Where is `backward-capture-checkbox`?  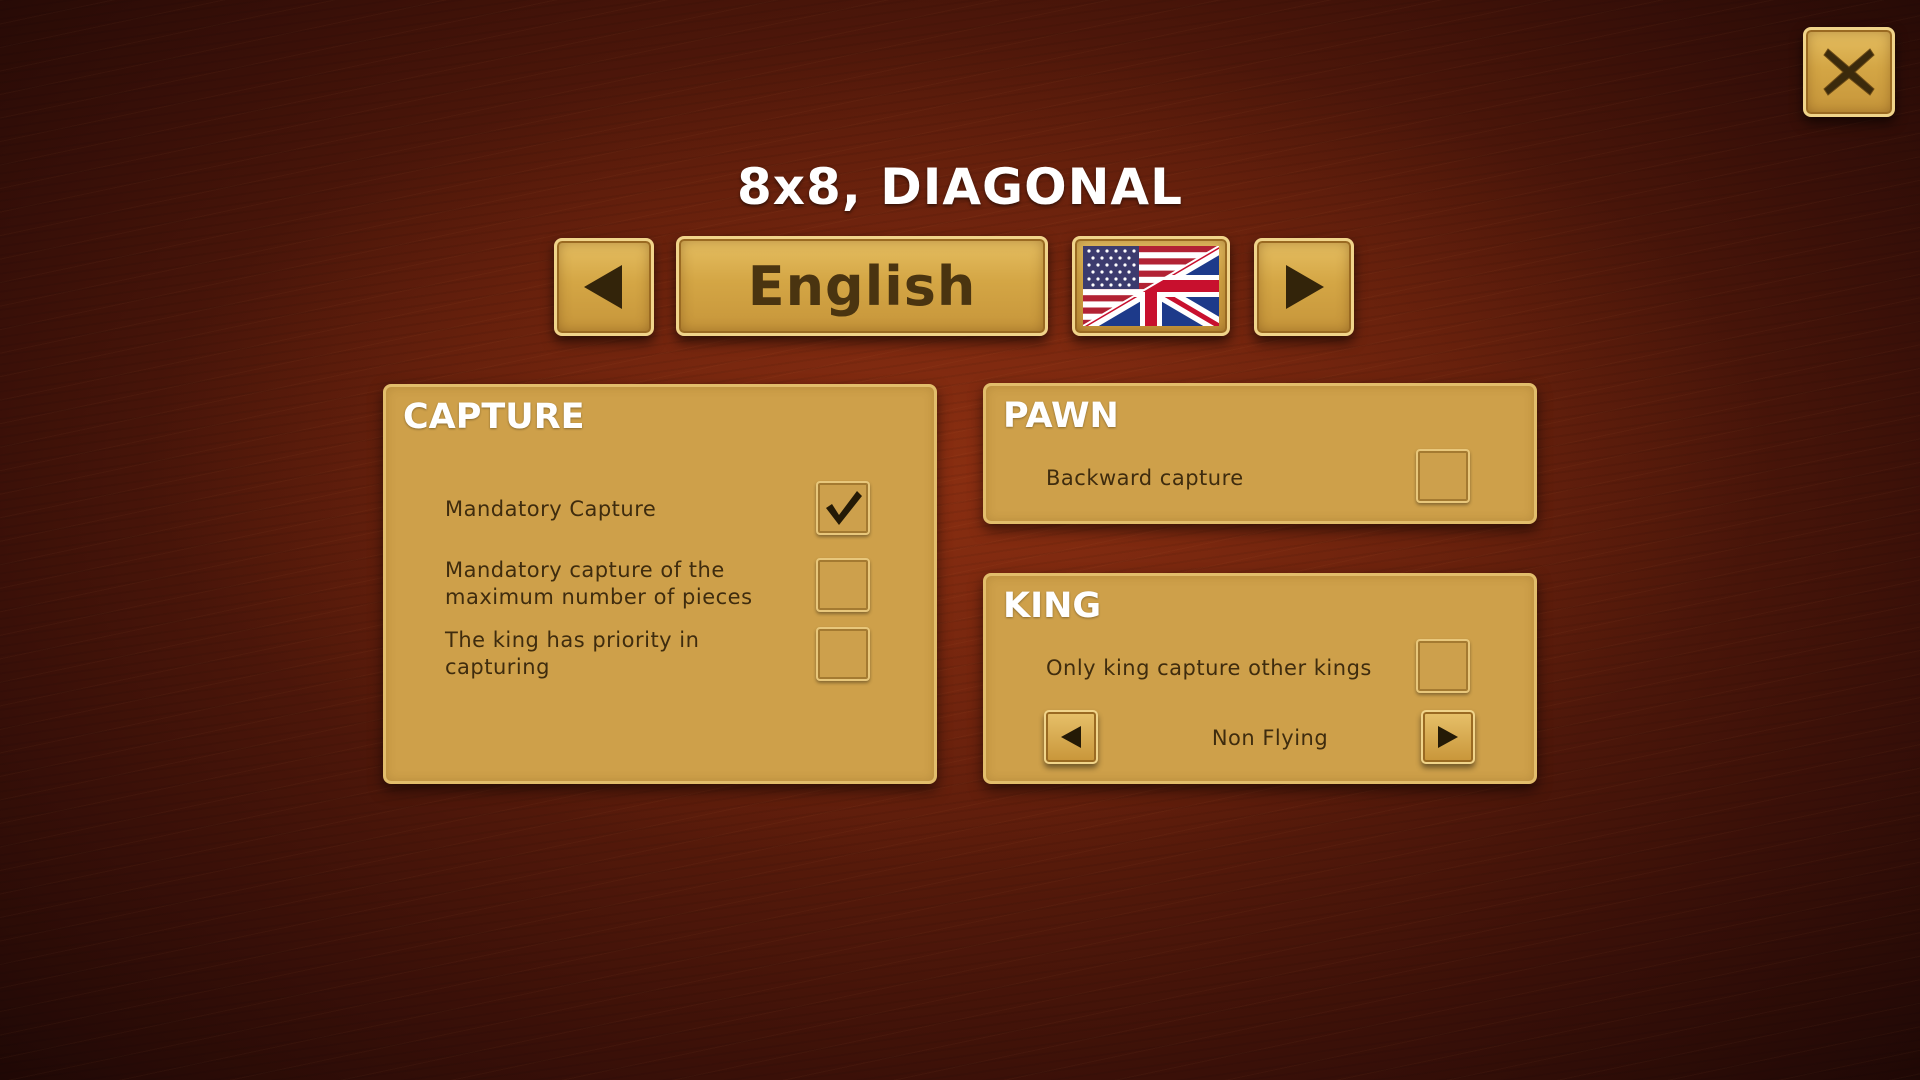 backward-capture-checkbox is located at coordinates (1443, 476).